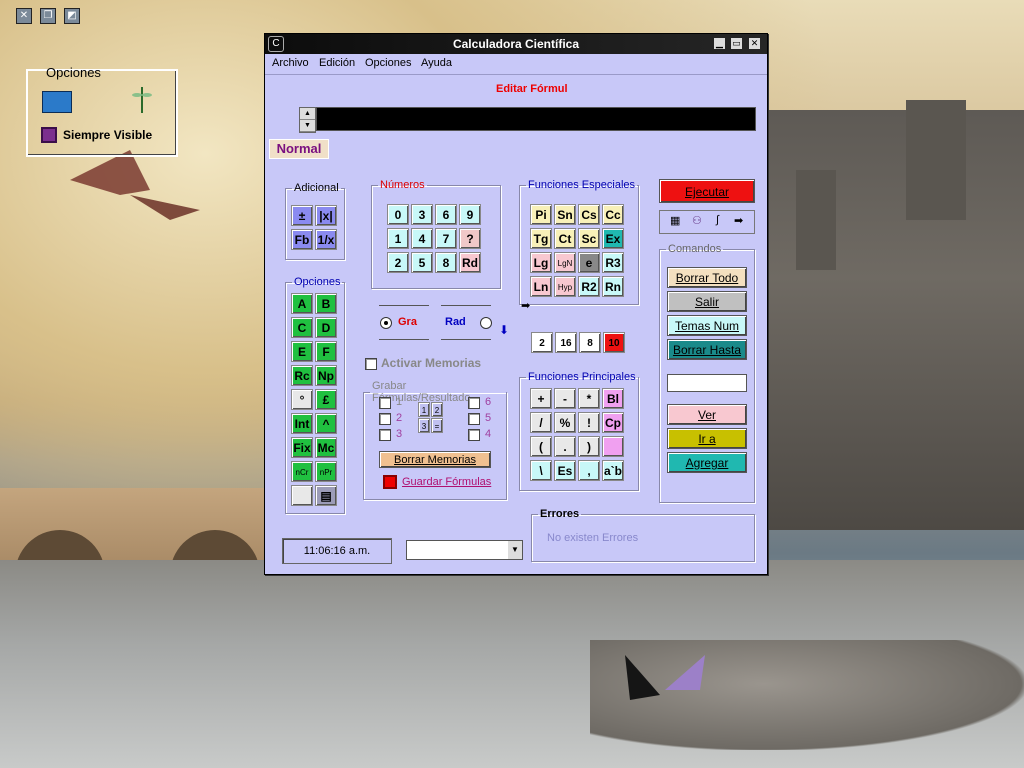 This screenshot has height=768, width=1024. I want to click on option-button: £, so click(326, 399).